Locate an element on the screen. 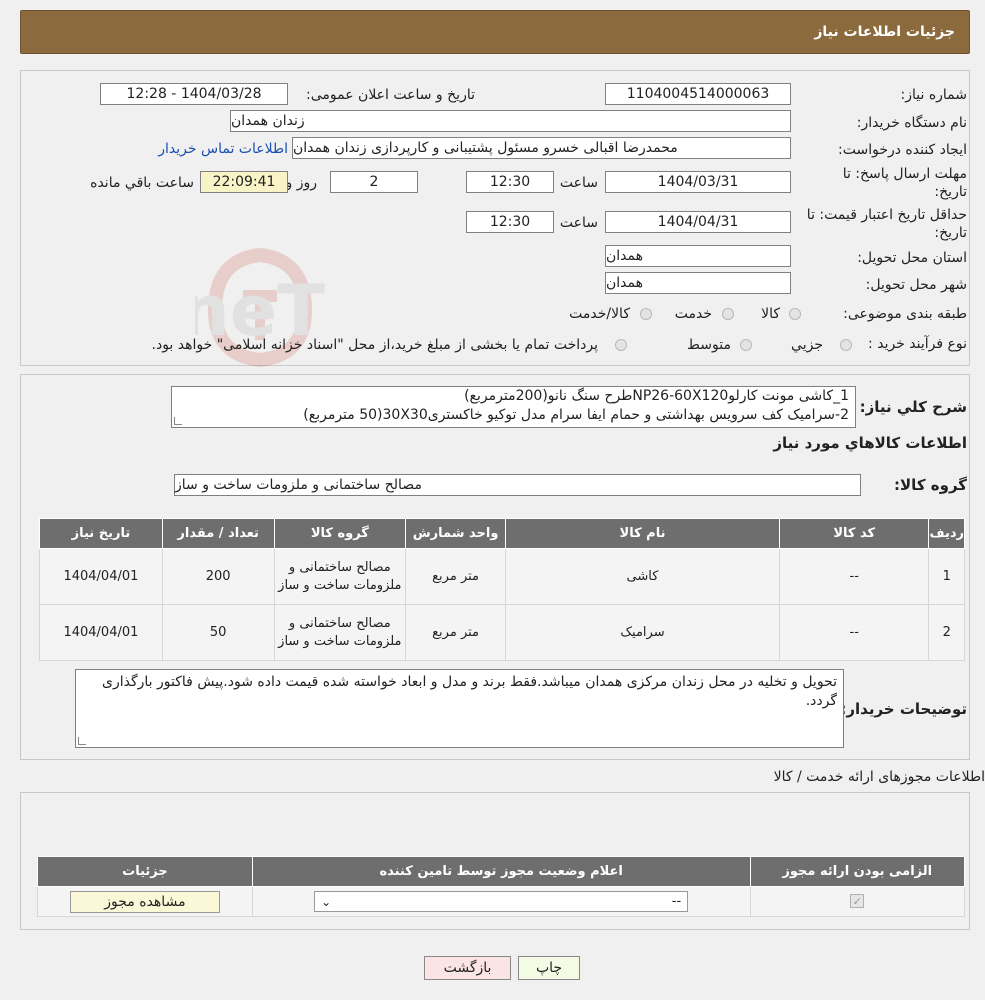 The image size is (985, 1000). process-option-medium: متوسط is located at coordinates (709, 345).